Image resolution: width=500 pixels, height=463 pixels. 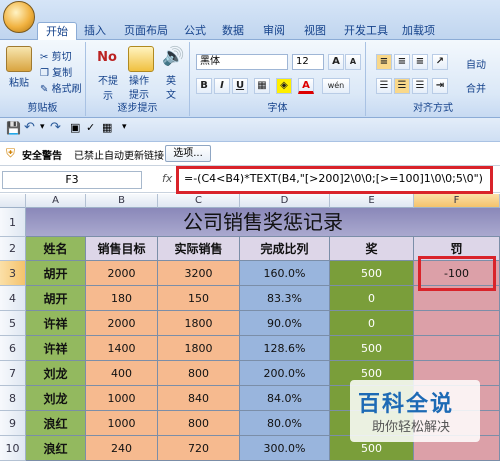 What do you see at coordinates (141, 59) in the screenshot?
I see `operation-hint-icon` at bounding box center [141, 59].